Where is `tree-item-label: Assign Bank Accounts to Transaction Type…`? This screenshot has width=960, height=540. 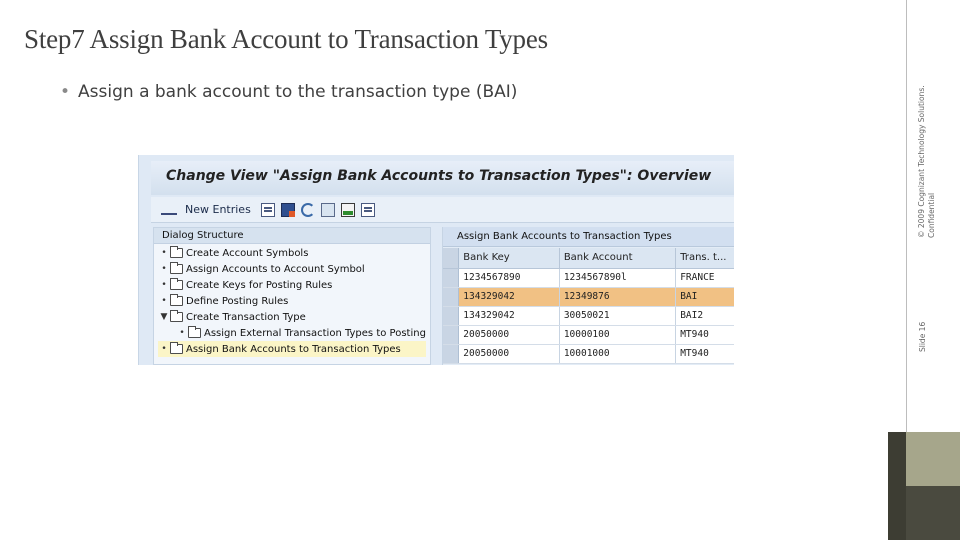 tree-item-label: Assign Bank Accounts to Transaction Type… is located at coordinates (293, 349).